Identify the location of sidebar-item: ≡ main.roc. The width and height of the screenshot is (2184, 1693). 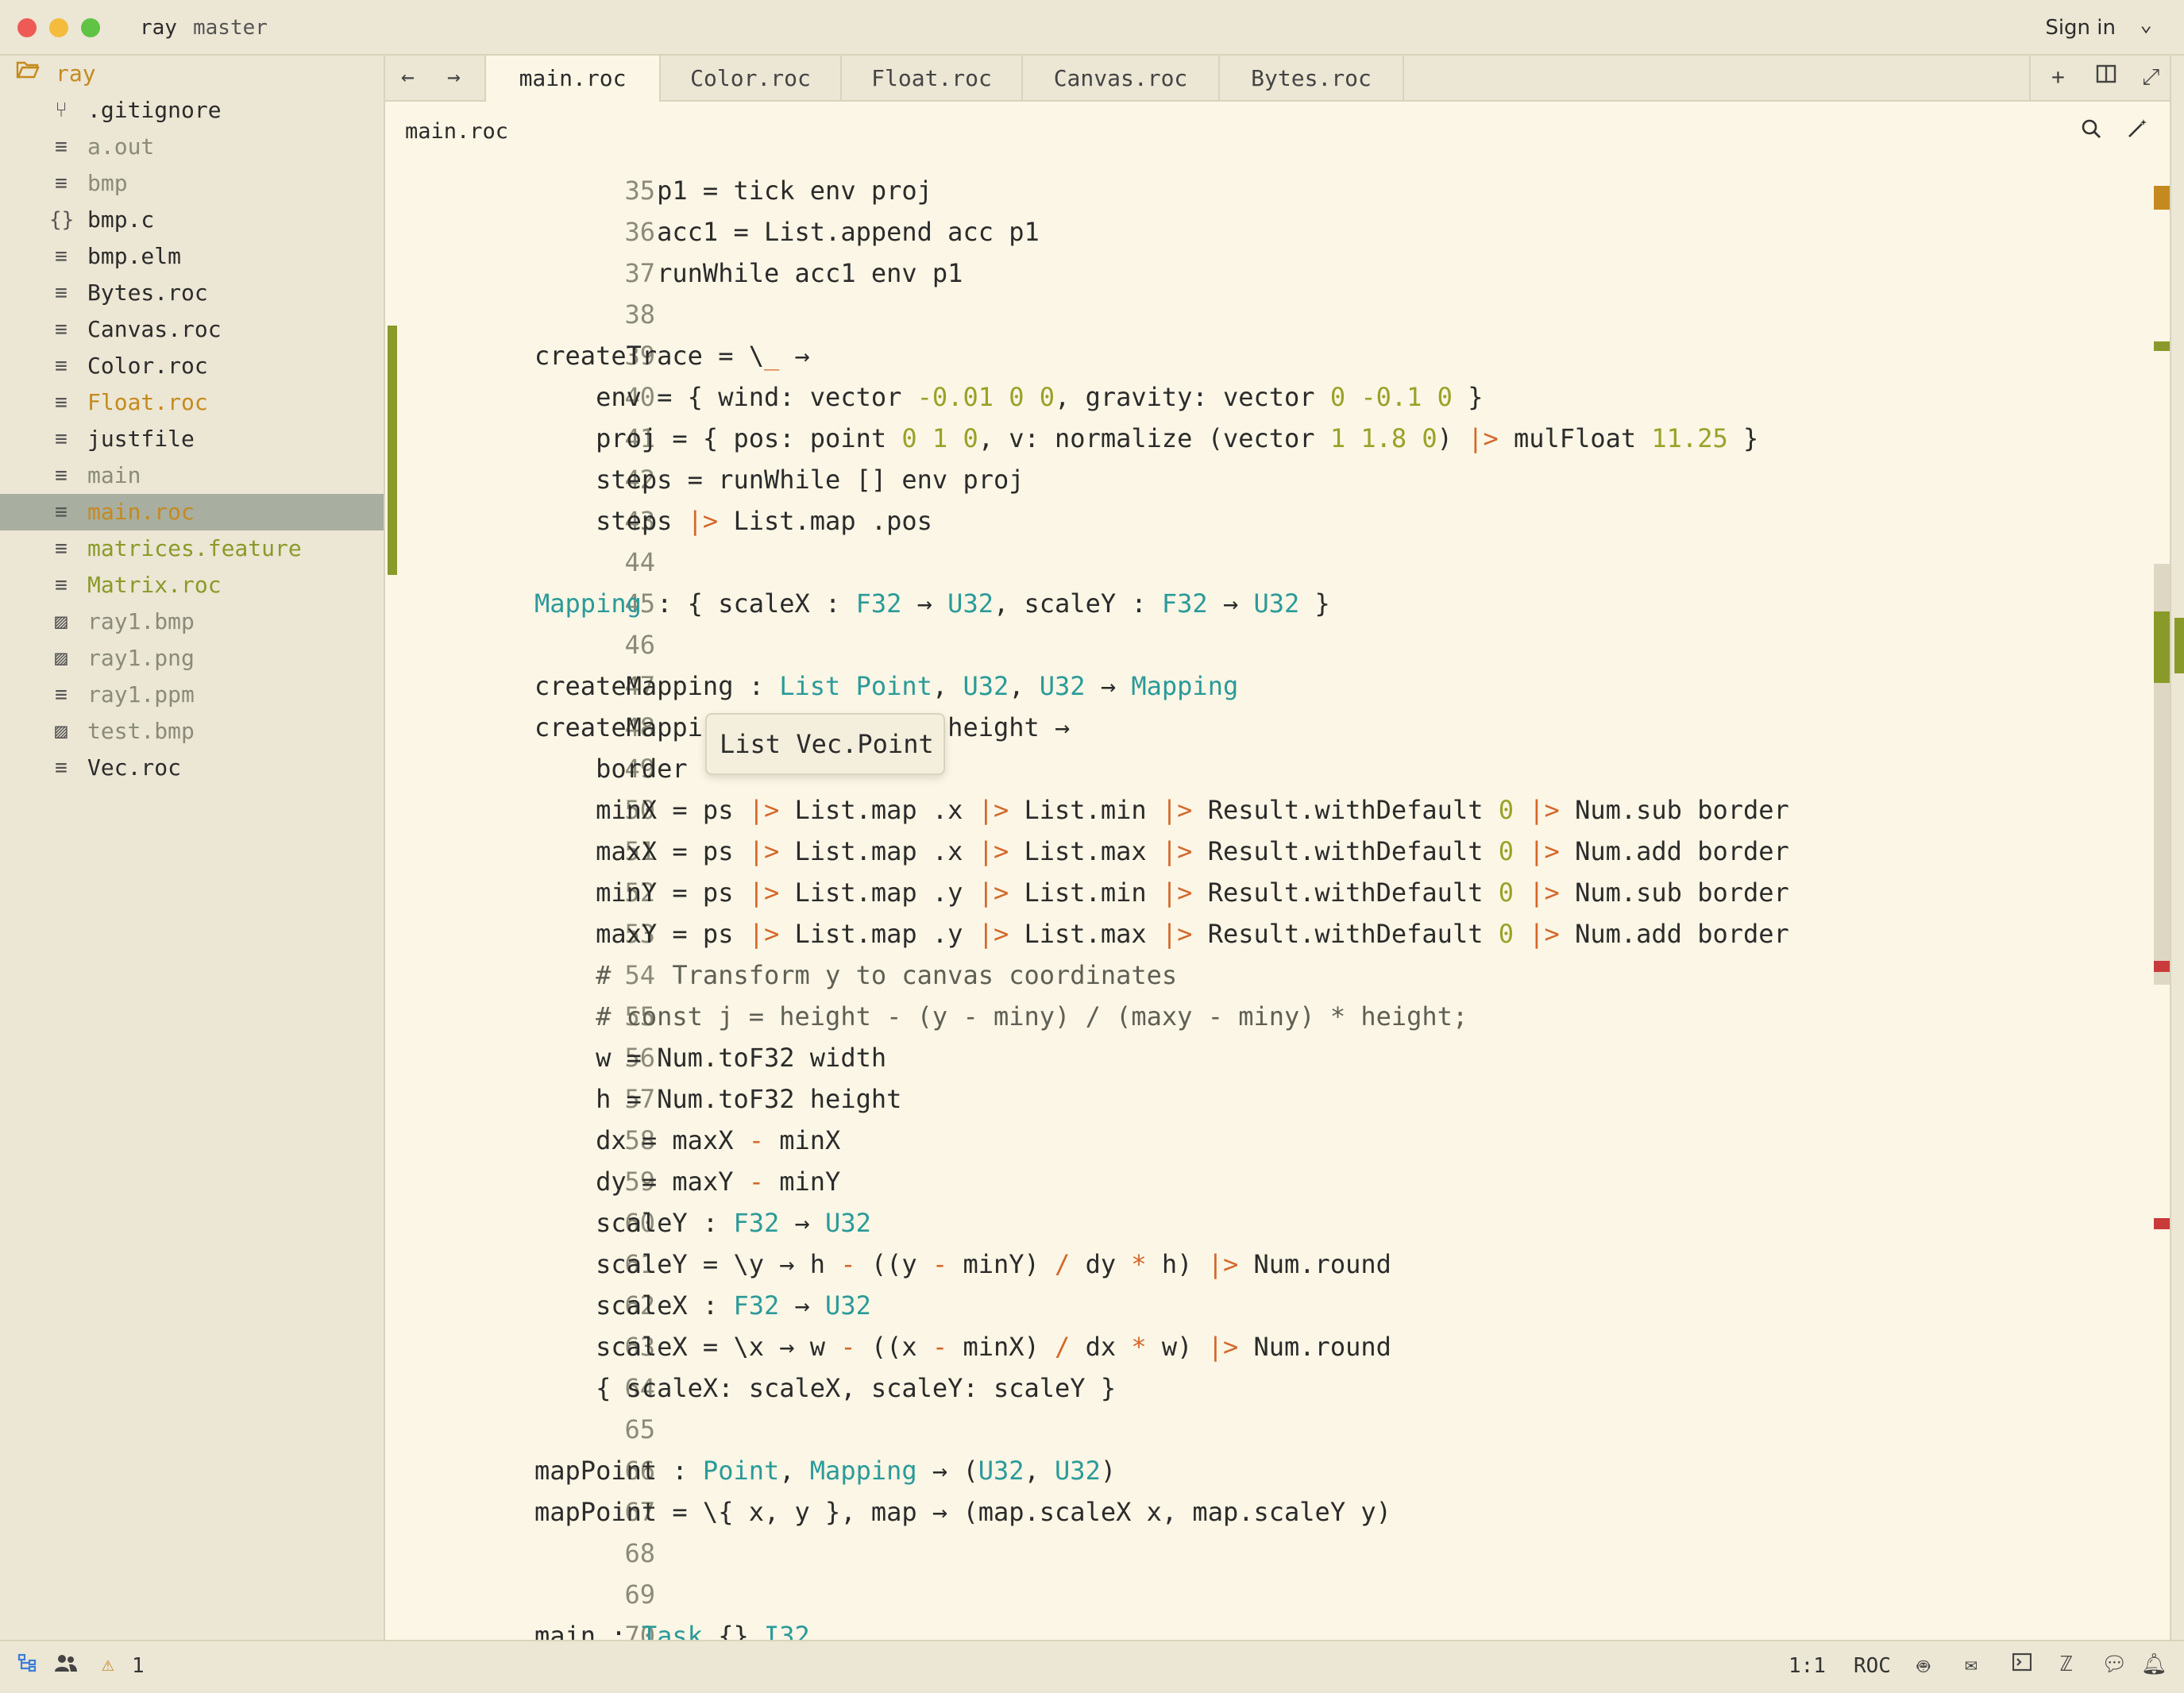
(192, 512).